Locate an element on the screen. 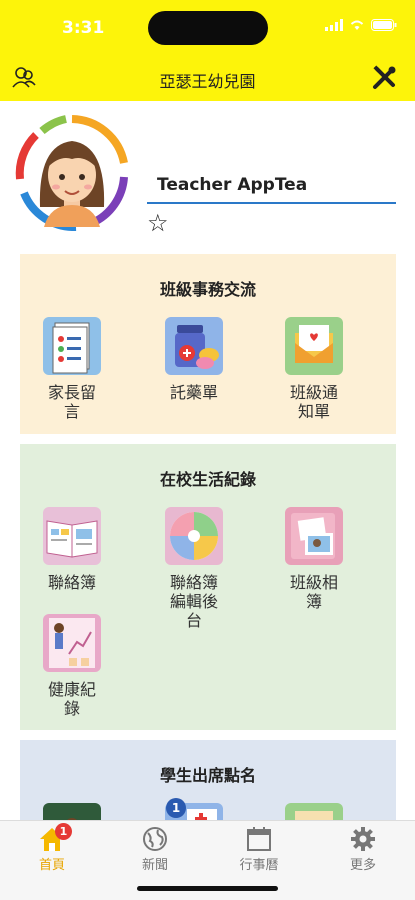 This screenshot has height=900, width=415. tile-parent-message: 家長留言 is located at coordinates (72, 369).